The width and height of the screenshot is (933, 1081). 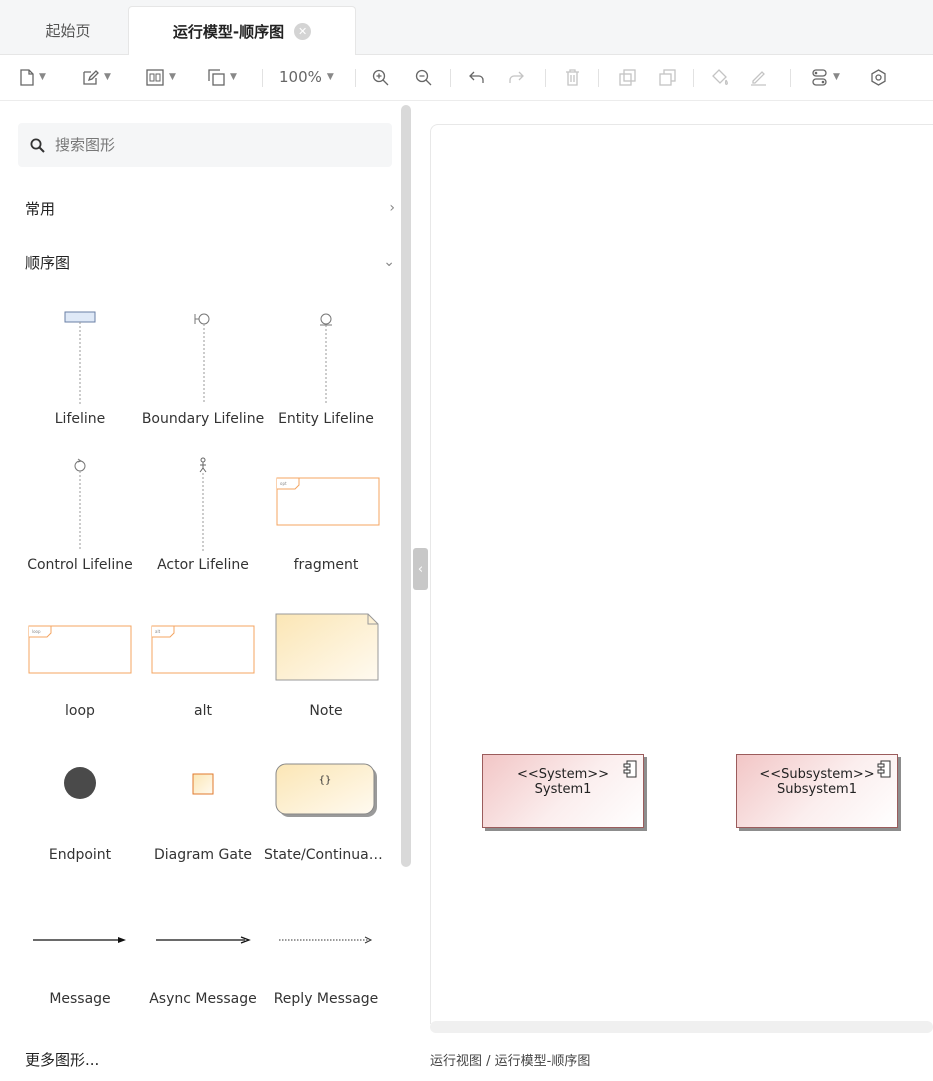 I want to click on shape-label: Reply Message, so click(x=326, y=999).